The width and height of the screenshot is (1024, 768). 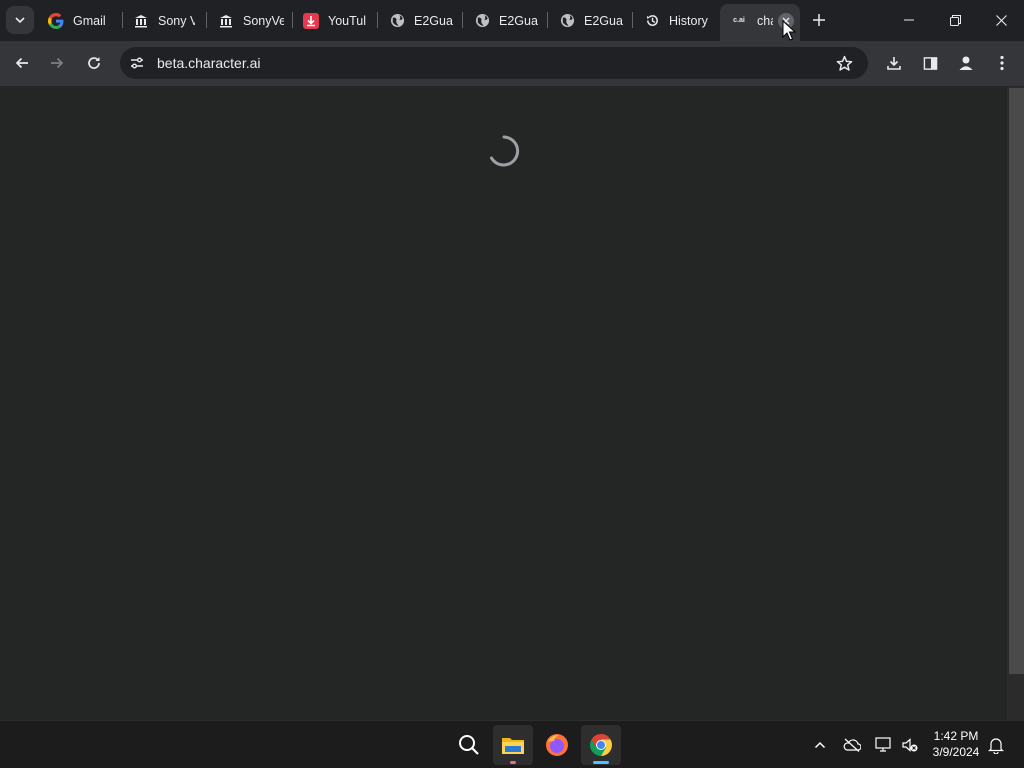 I want to click on taskbar-firefox, so click(x=557, y=745).